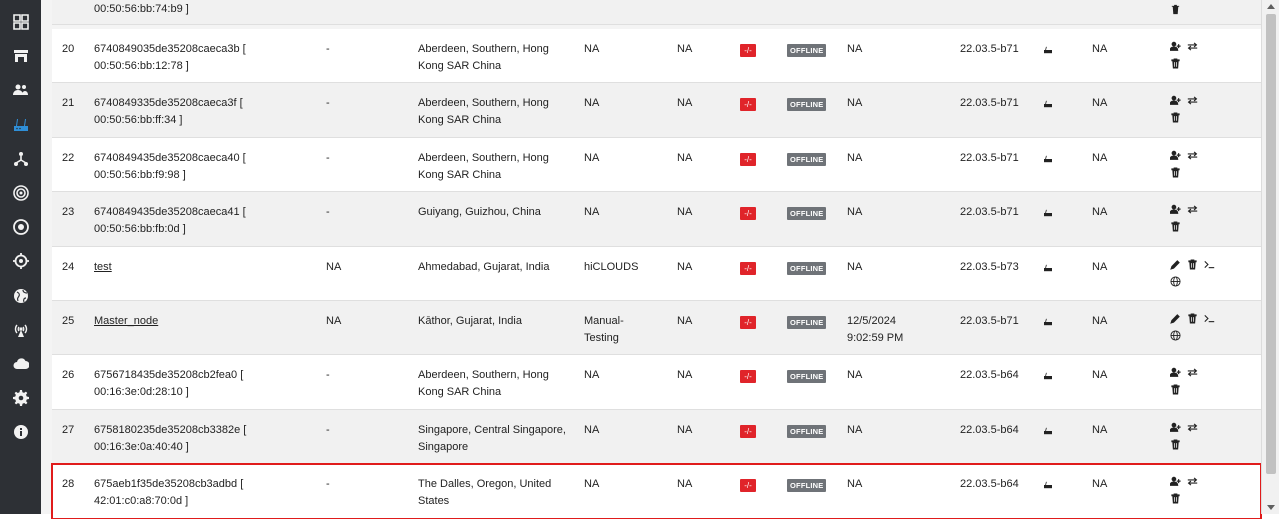 This screenshot has height=519, width=1279. I want to click on dashboard-grid-icon, so click(20, 22).